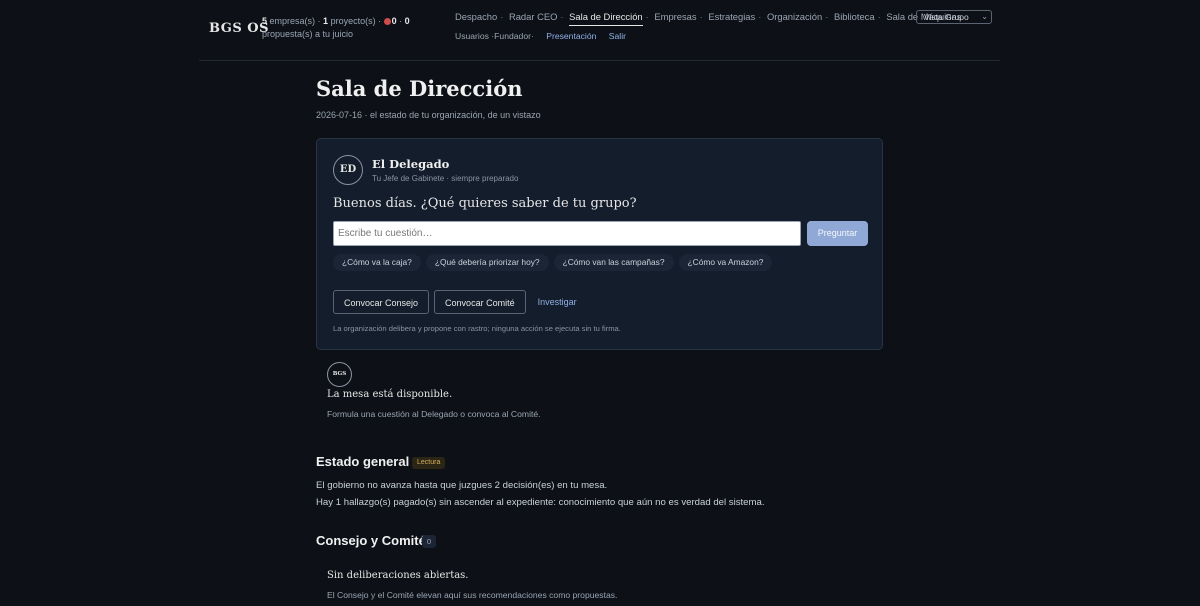  What do you see at coordinates (265, 21) in the screenshot?
I see `empresas-count: 5` at bounding box center [265, 21].